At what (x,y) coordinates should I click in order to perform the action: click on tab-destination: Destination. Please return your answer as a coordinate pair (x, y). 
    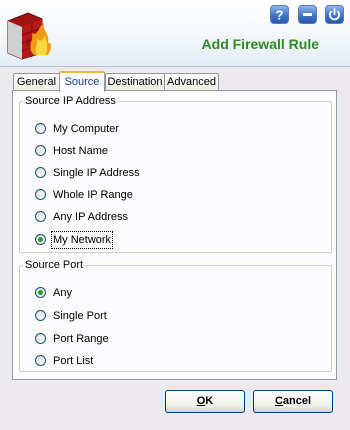
    Looking at the image, I should click on (135, 82).